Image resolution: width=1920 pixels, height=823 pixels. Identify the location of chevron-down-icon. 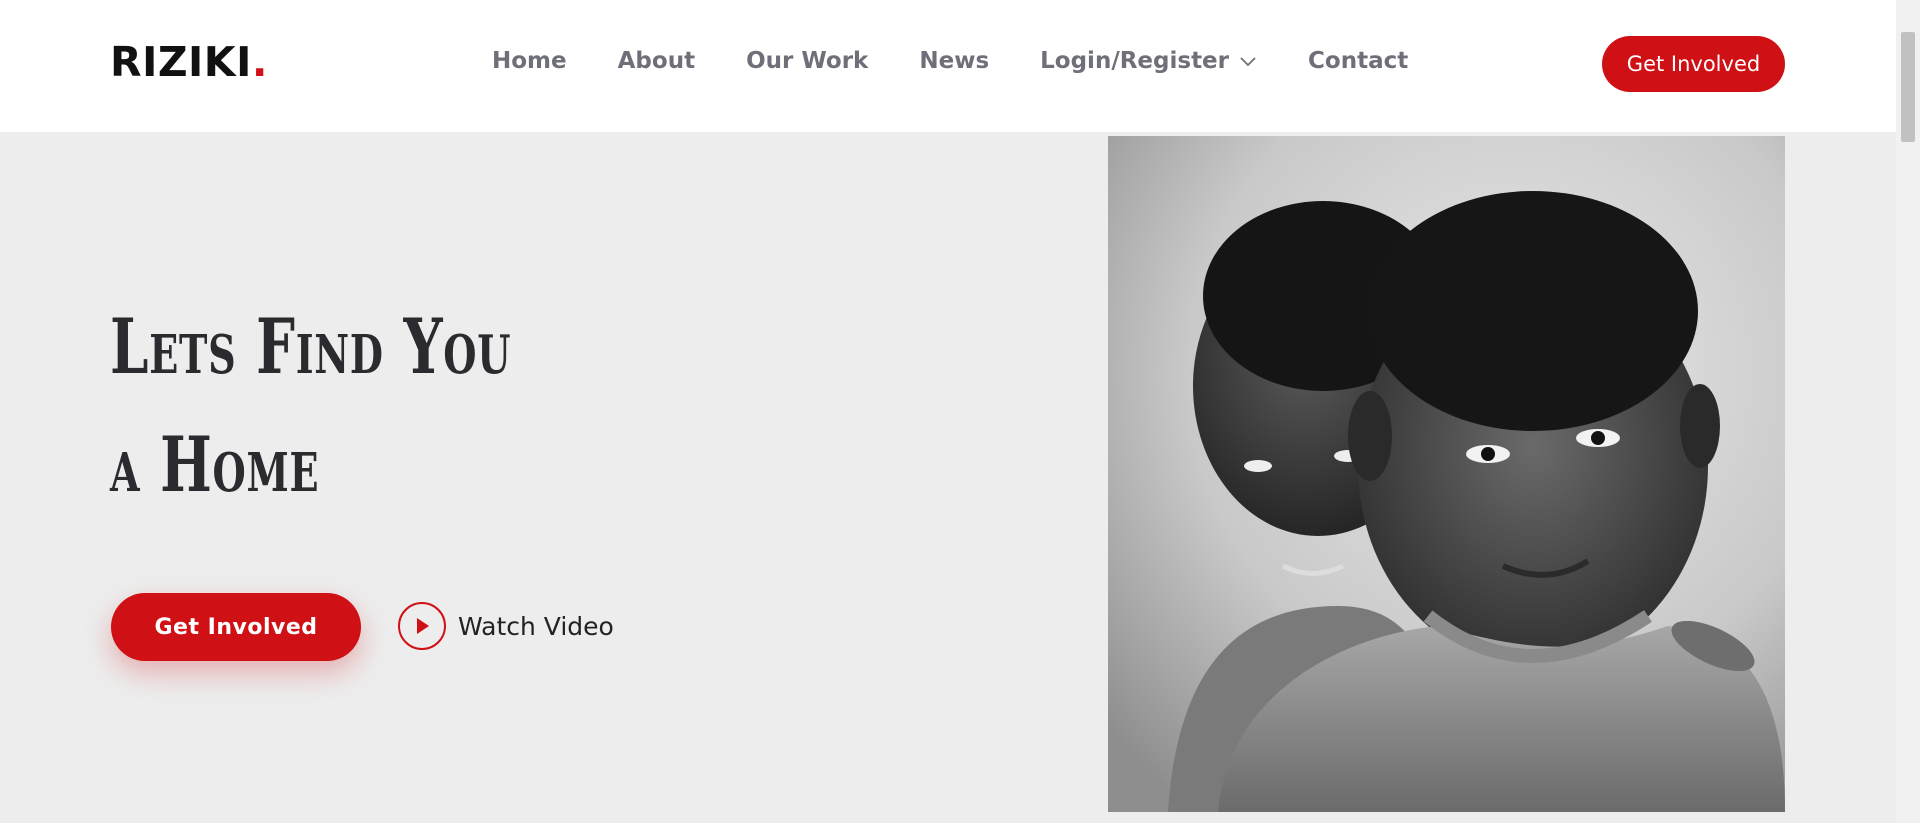
(1248, 62).